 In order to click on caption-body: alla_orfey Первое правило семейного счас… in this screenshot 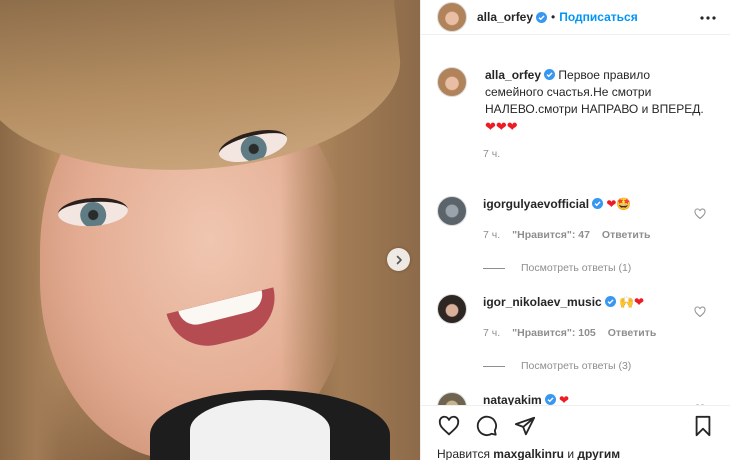, I will do `click(595, 101)`.